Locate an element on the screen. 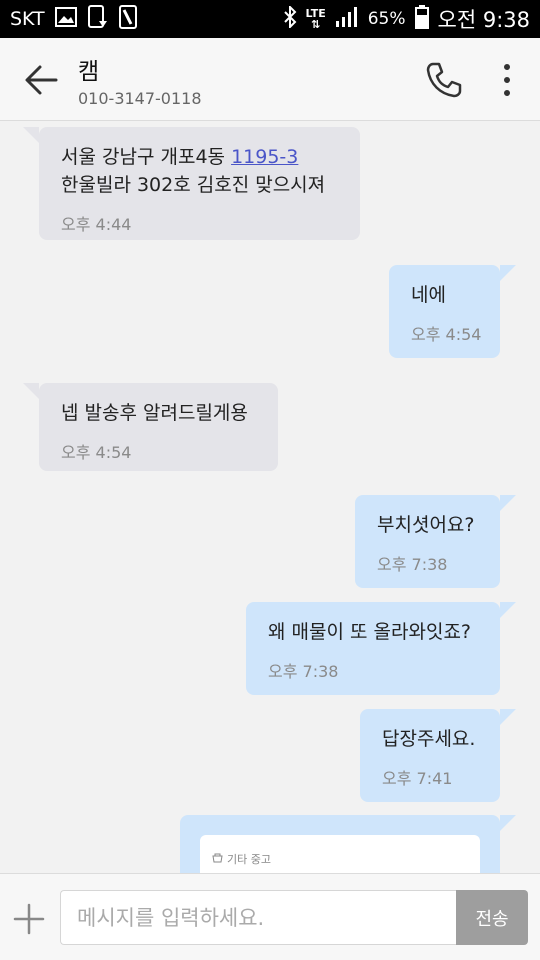 The width and height of the screenshot is (540, 960). sim-card-icon is located at coordinates (127, 19).